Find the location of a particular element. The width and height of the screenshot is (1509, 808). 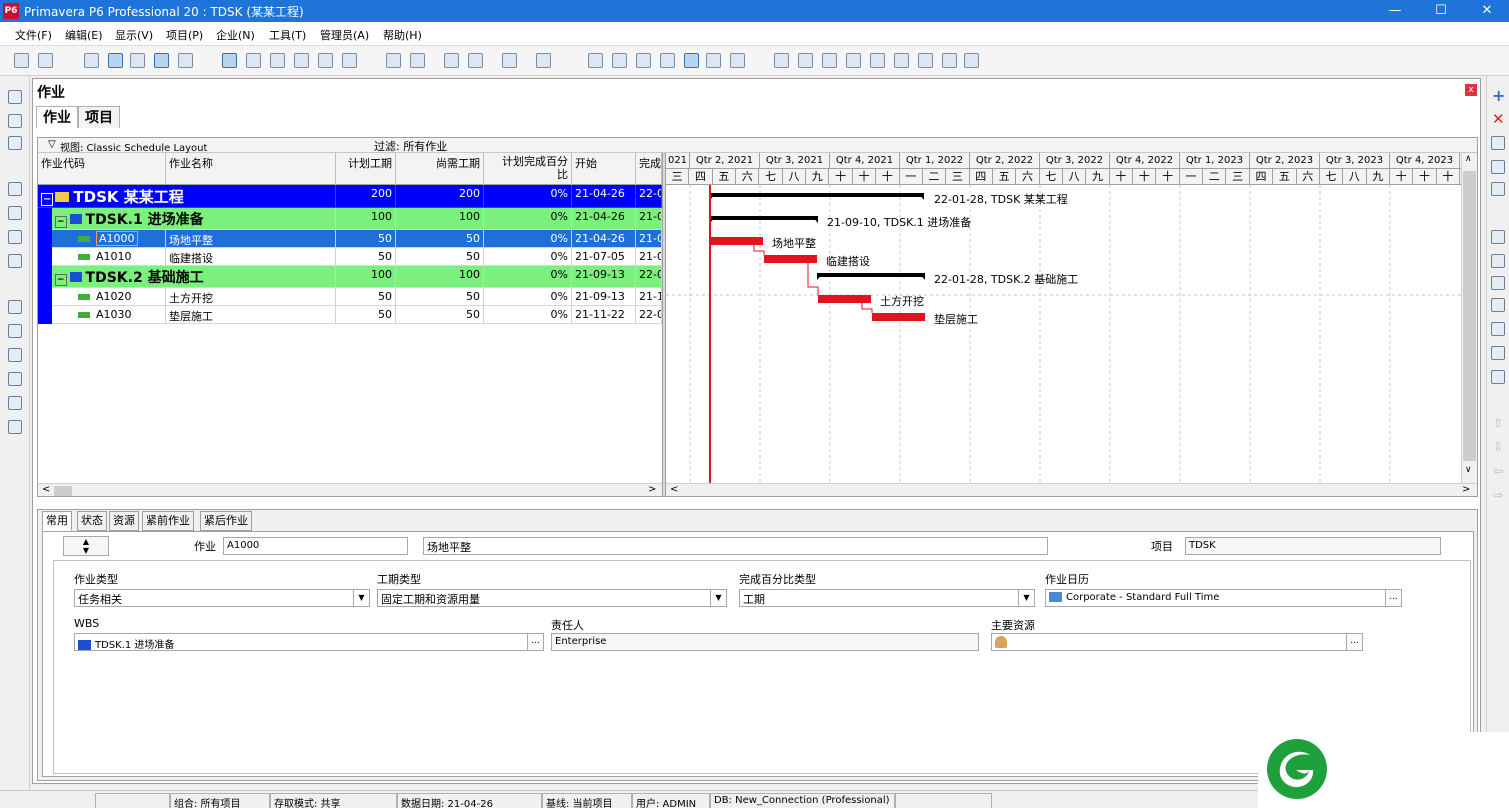

issues-icon is located at coordinates (15, 261).